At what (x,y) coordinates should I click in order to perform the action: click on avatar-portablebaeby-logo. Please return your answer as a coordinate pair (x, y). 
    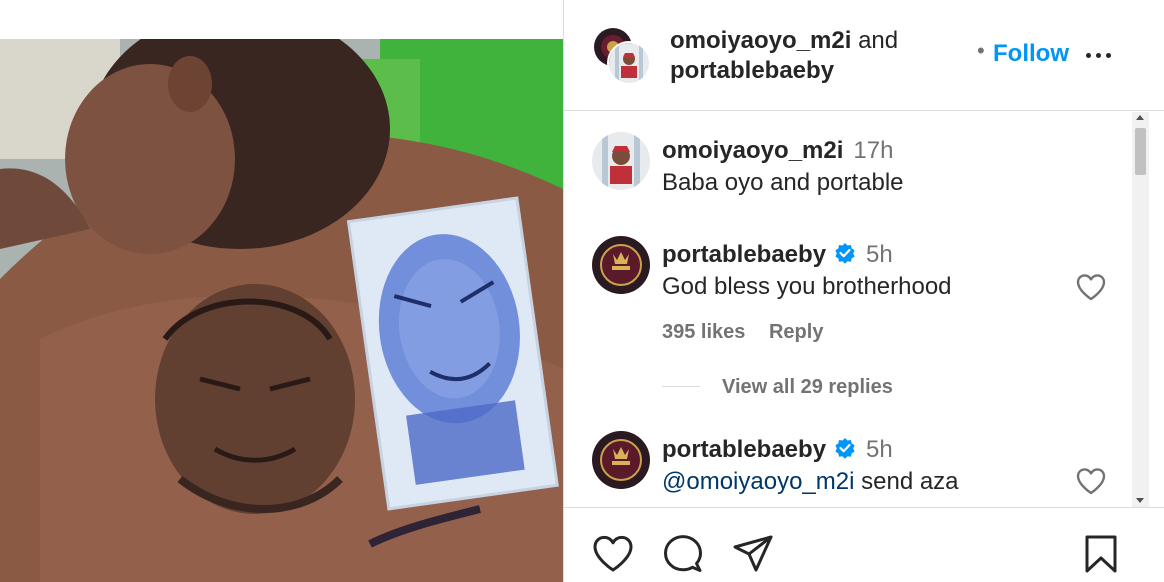
    Looking at the image, I should click on (621, 265).